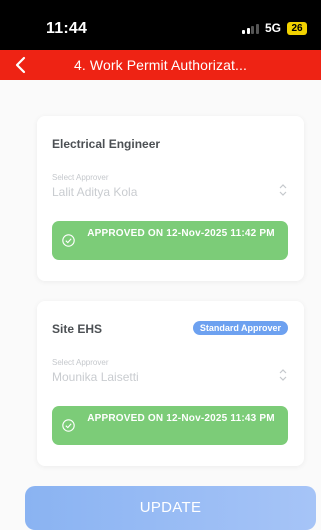  I want to click on approver-role: Electrical Engineer, so click(106, 144).